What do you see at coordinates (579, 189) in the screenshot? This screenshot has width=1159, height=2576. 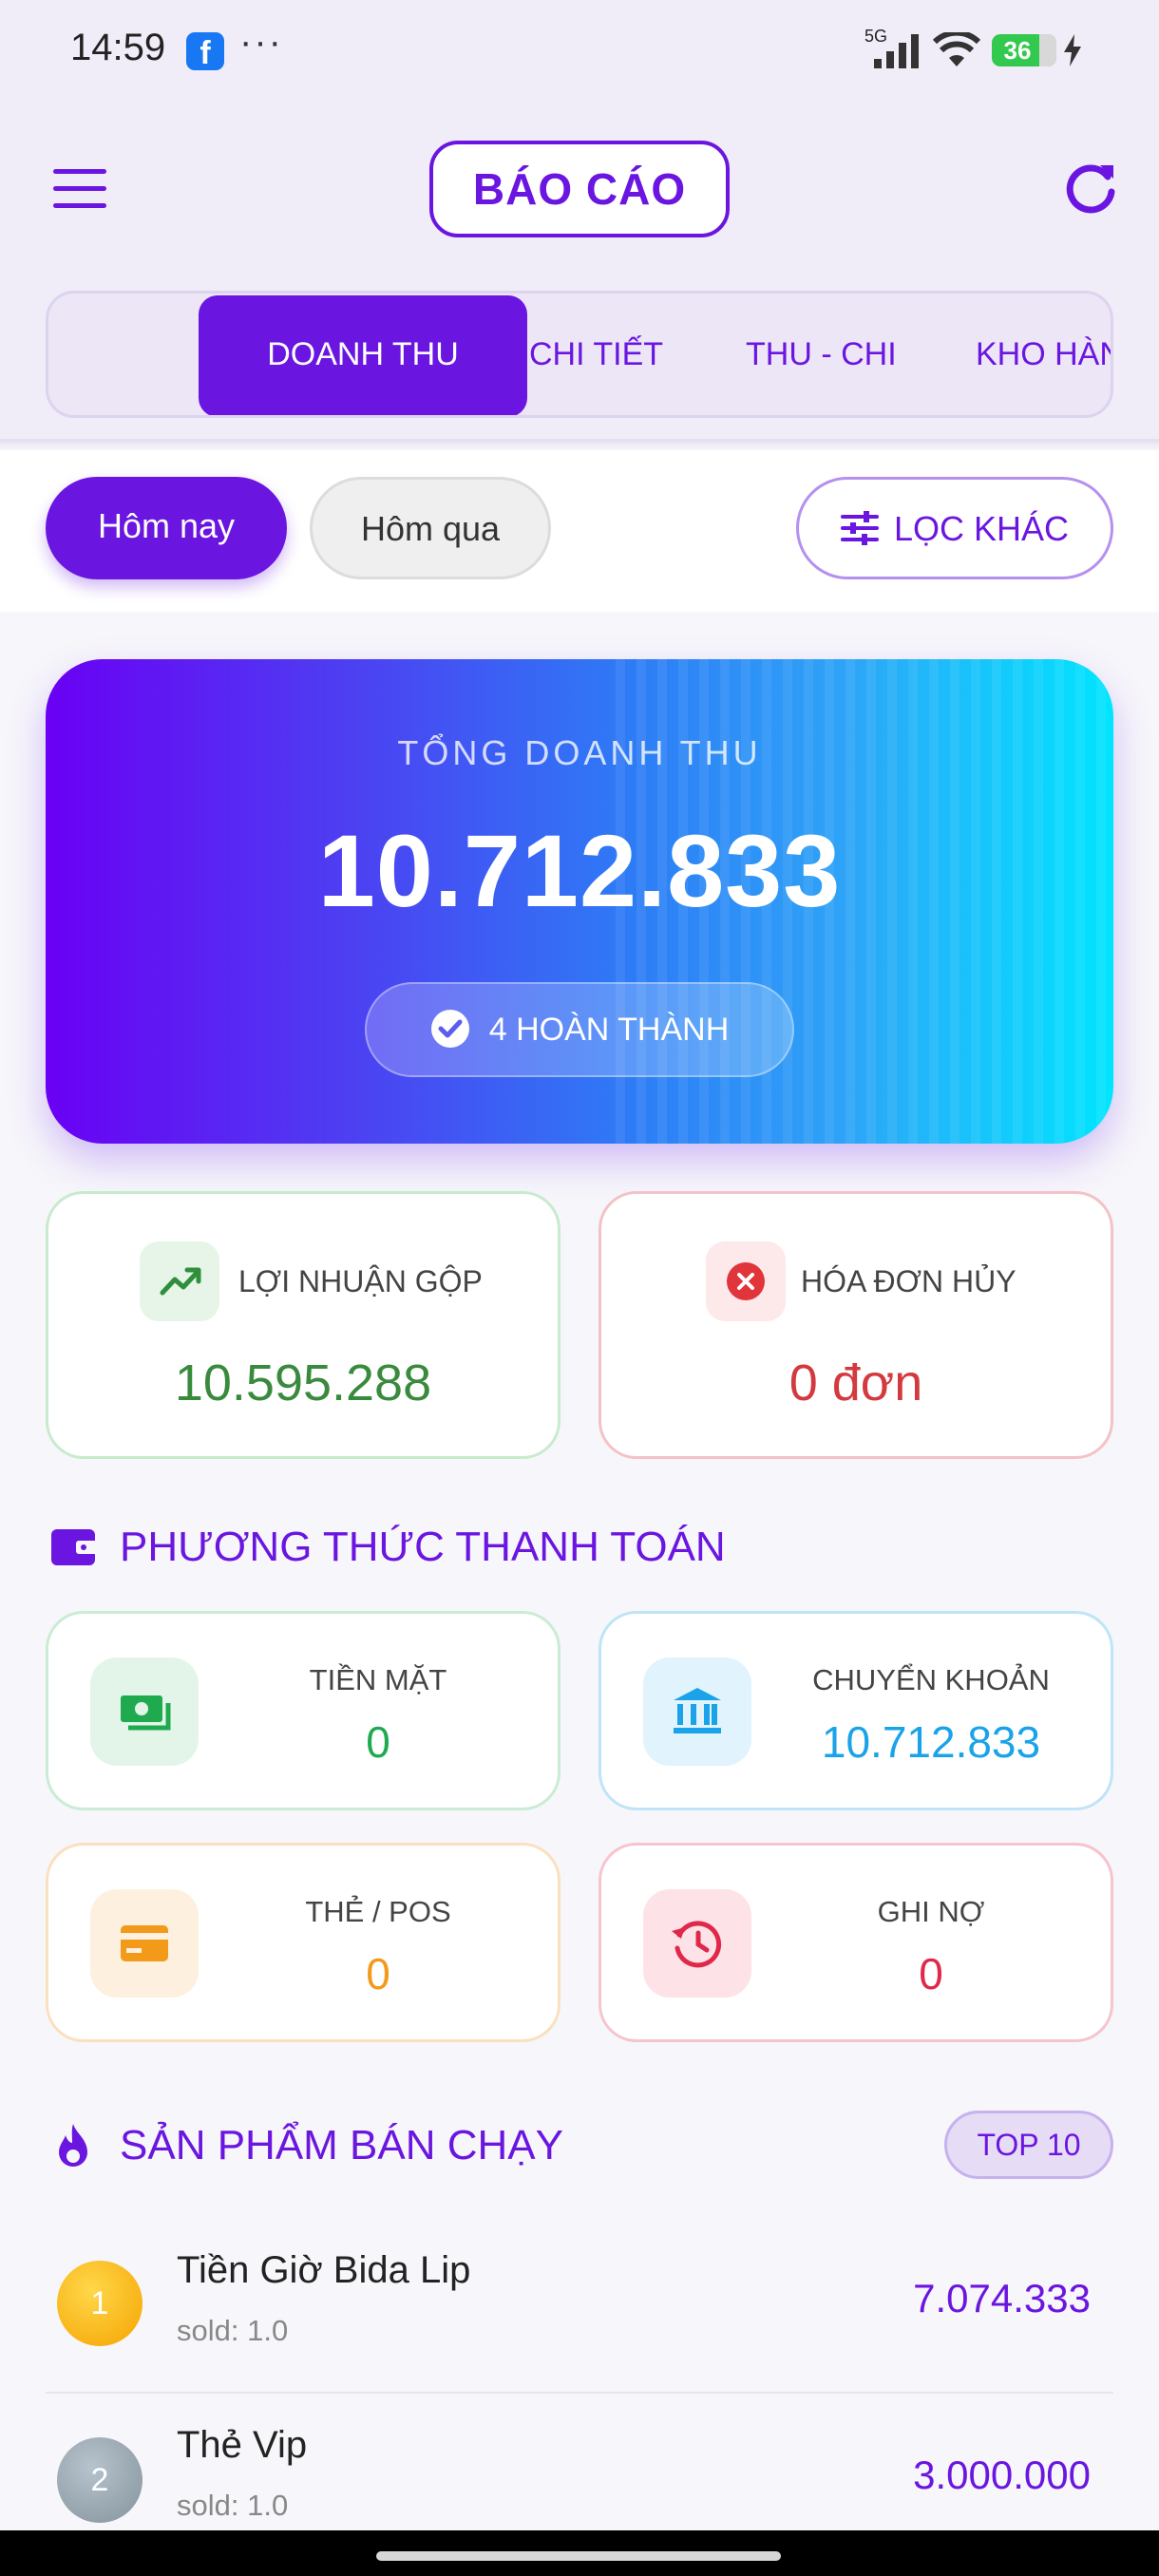 I see `page-title: BÁO CÁO` at bounding box center [579, 189].